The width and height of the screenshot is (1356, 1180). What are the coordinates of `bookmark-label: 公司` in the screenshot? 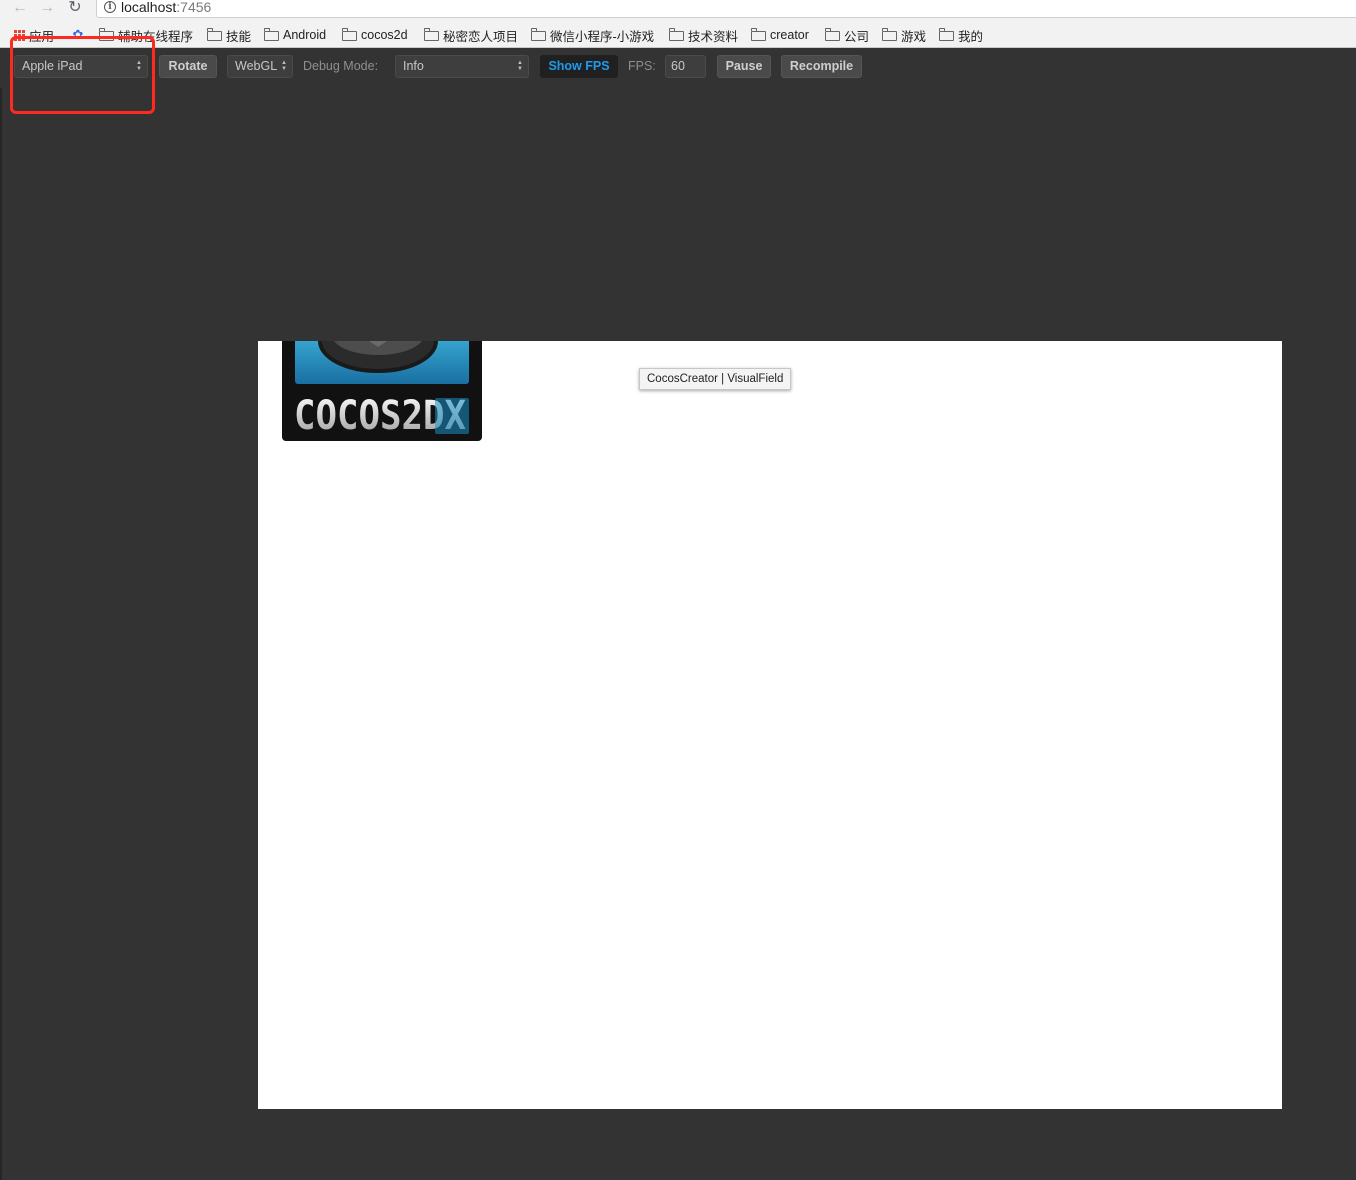 It's located at (857, 36).